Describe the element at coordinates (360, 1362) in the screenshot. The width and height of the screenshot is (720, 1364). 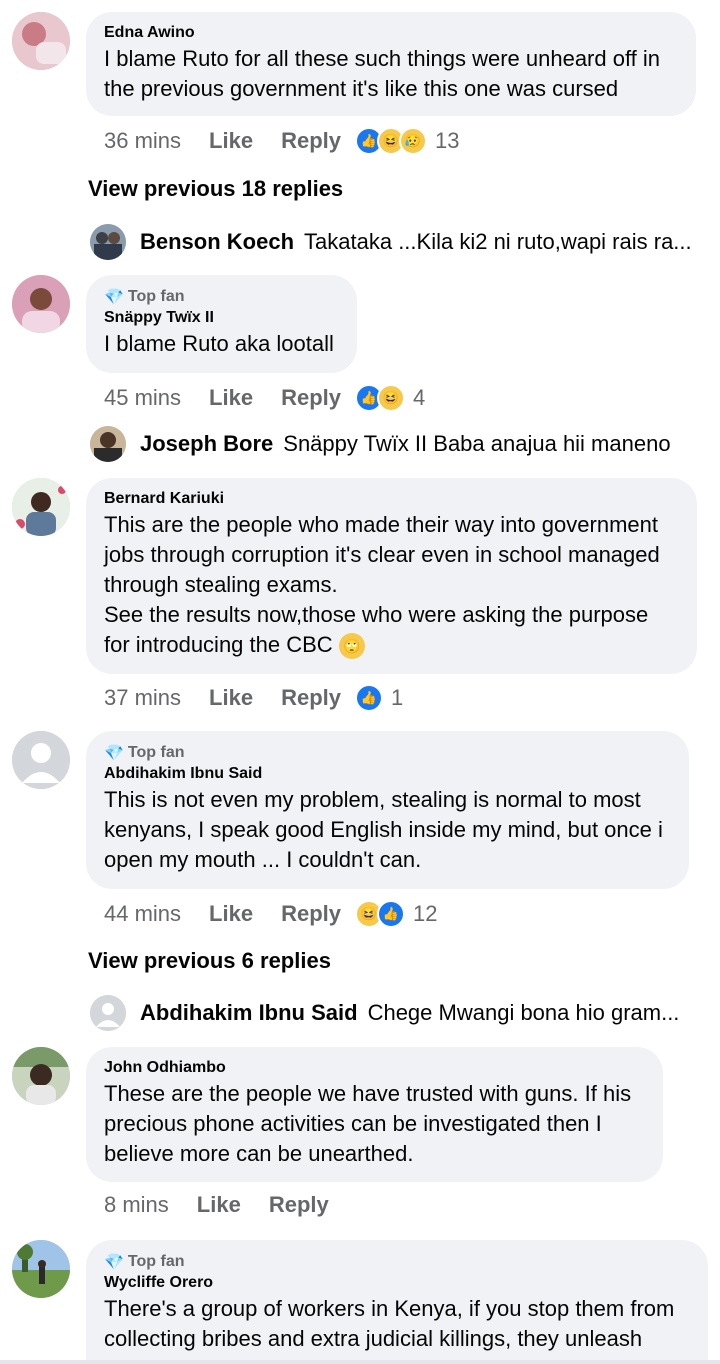
I see `bottom-divider` at that location.